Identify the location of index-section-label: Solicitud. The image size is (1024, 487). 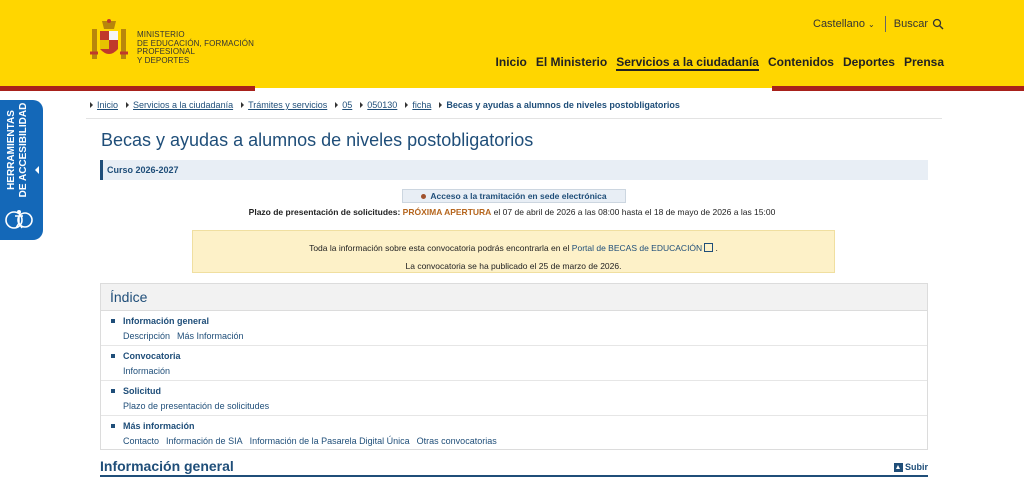
(142, 390).